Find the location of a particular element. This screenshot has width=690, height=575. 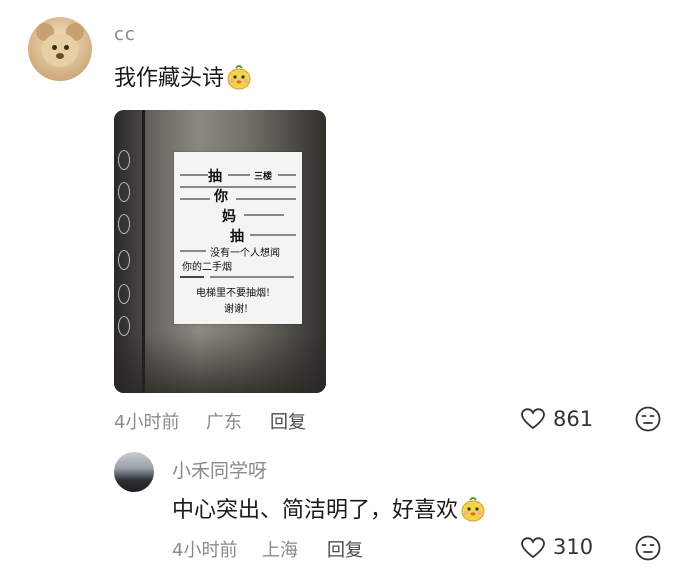

comment-text: 我作藏头诗 is located at coordinates (183, 76).